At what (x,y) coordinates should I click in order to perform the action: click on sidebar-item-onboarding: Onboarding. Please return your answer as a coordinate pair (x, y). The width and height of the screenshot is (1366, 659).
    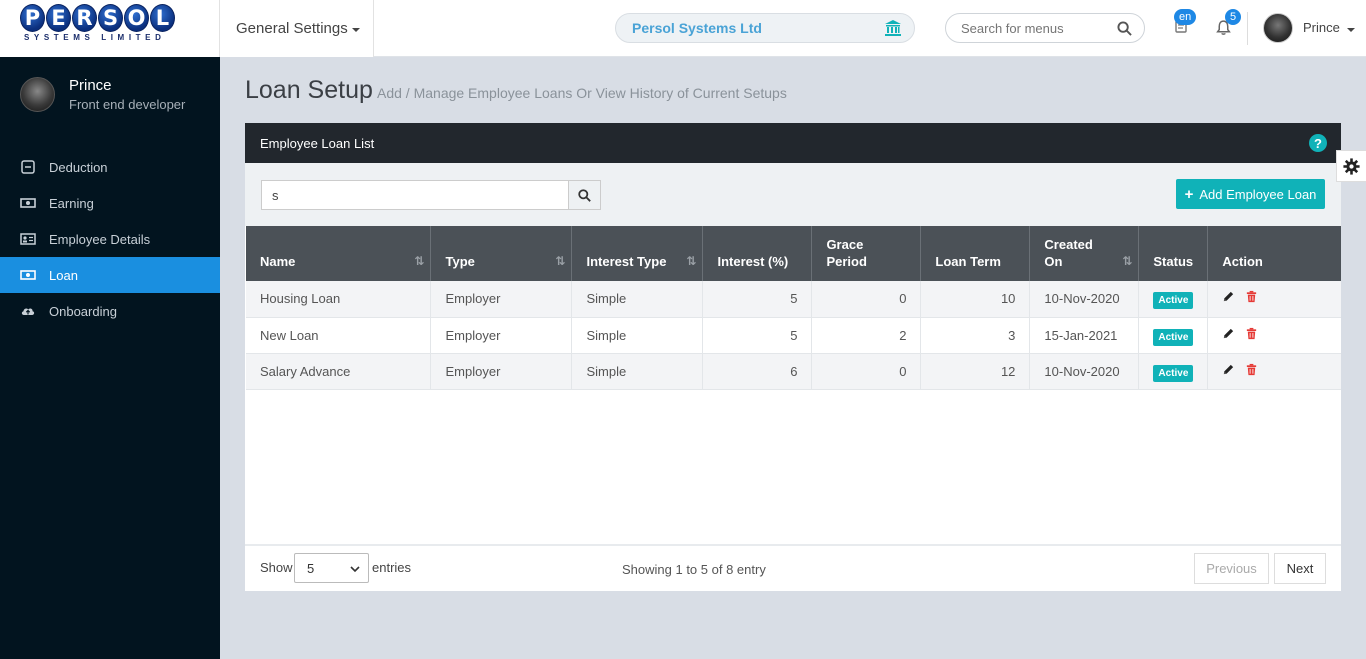
    Looking at the image, I should click on (110, 311).